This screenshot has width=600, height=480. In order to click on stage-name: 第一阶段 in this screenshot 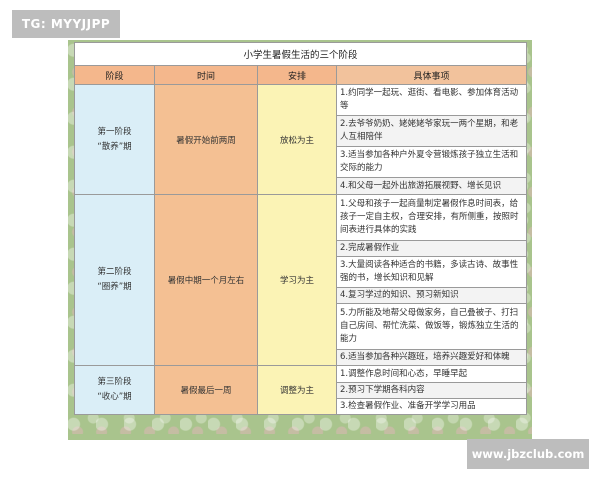, I will do `click(114, 131)`.